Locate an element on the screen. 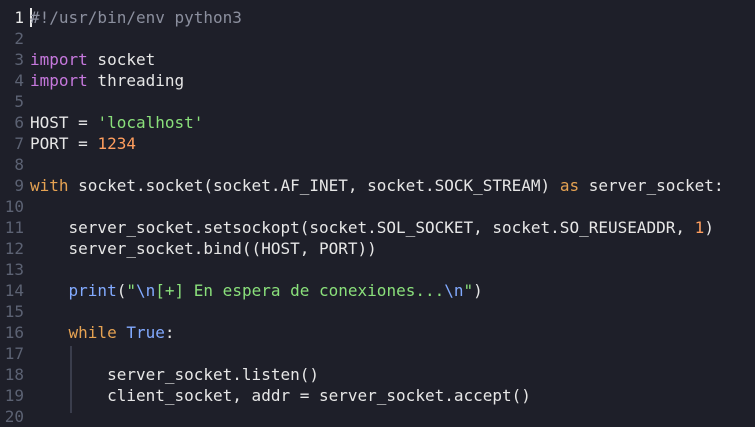 Image resolution: width=755 pixels, height=427 pixels. code-token: #!/usr/bin/env python3 is located at coordinates (136, 17).